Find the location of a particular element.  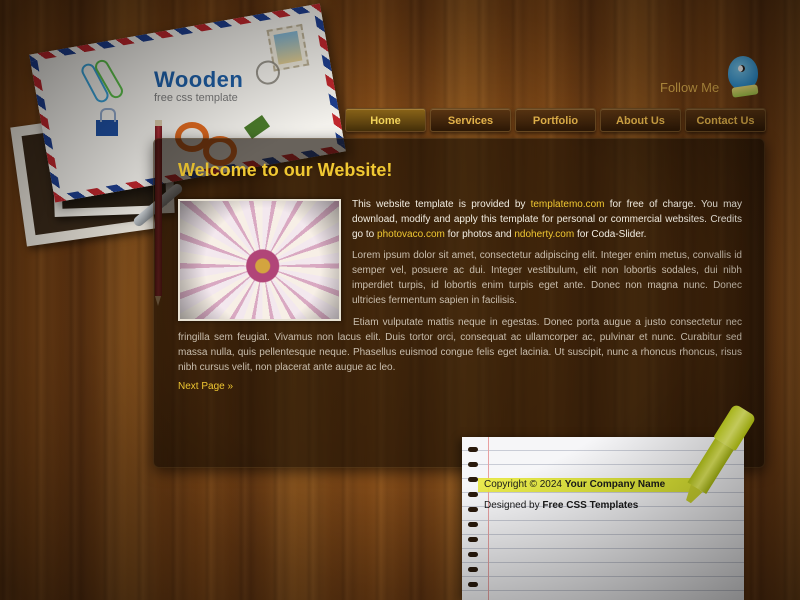

company-name: Your Company Name is located at coordinates (615, 484).